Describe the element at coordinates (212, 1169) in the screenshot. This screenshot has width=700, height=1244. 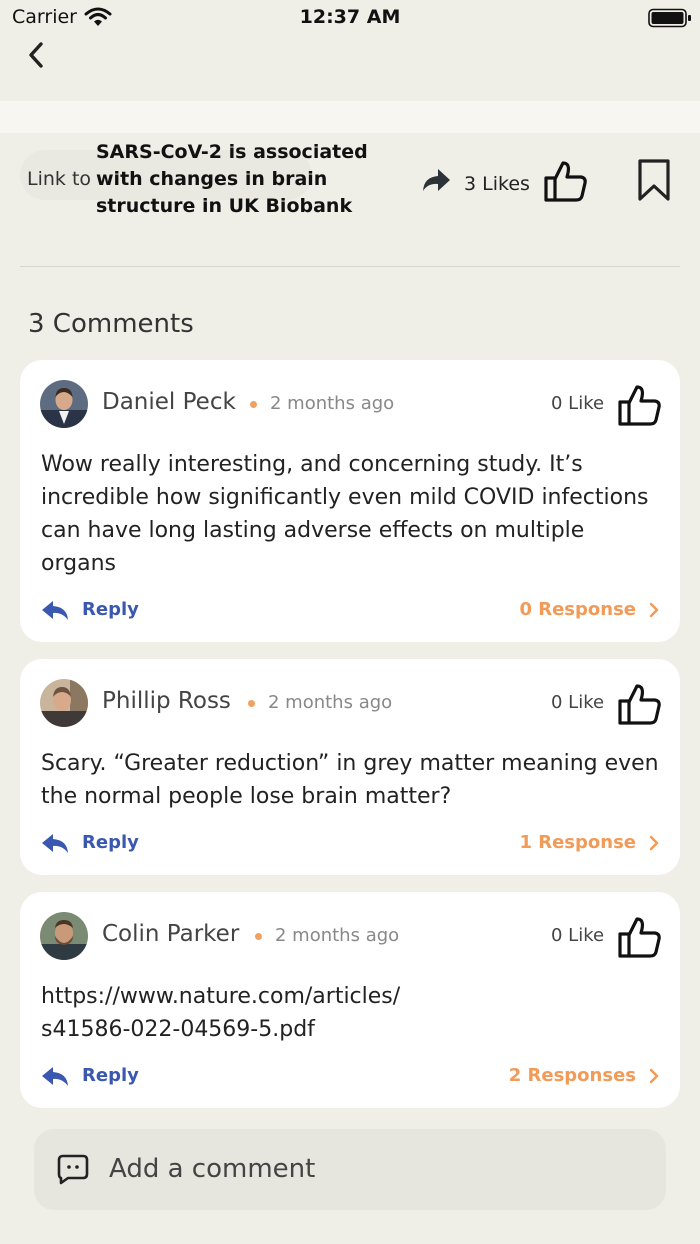
I see `add-comment-placeholder: Add a comment` at that location.